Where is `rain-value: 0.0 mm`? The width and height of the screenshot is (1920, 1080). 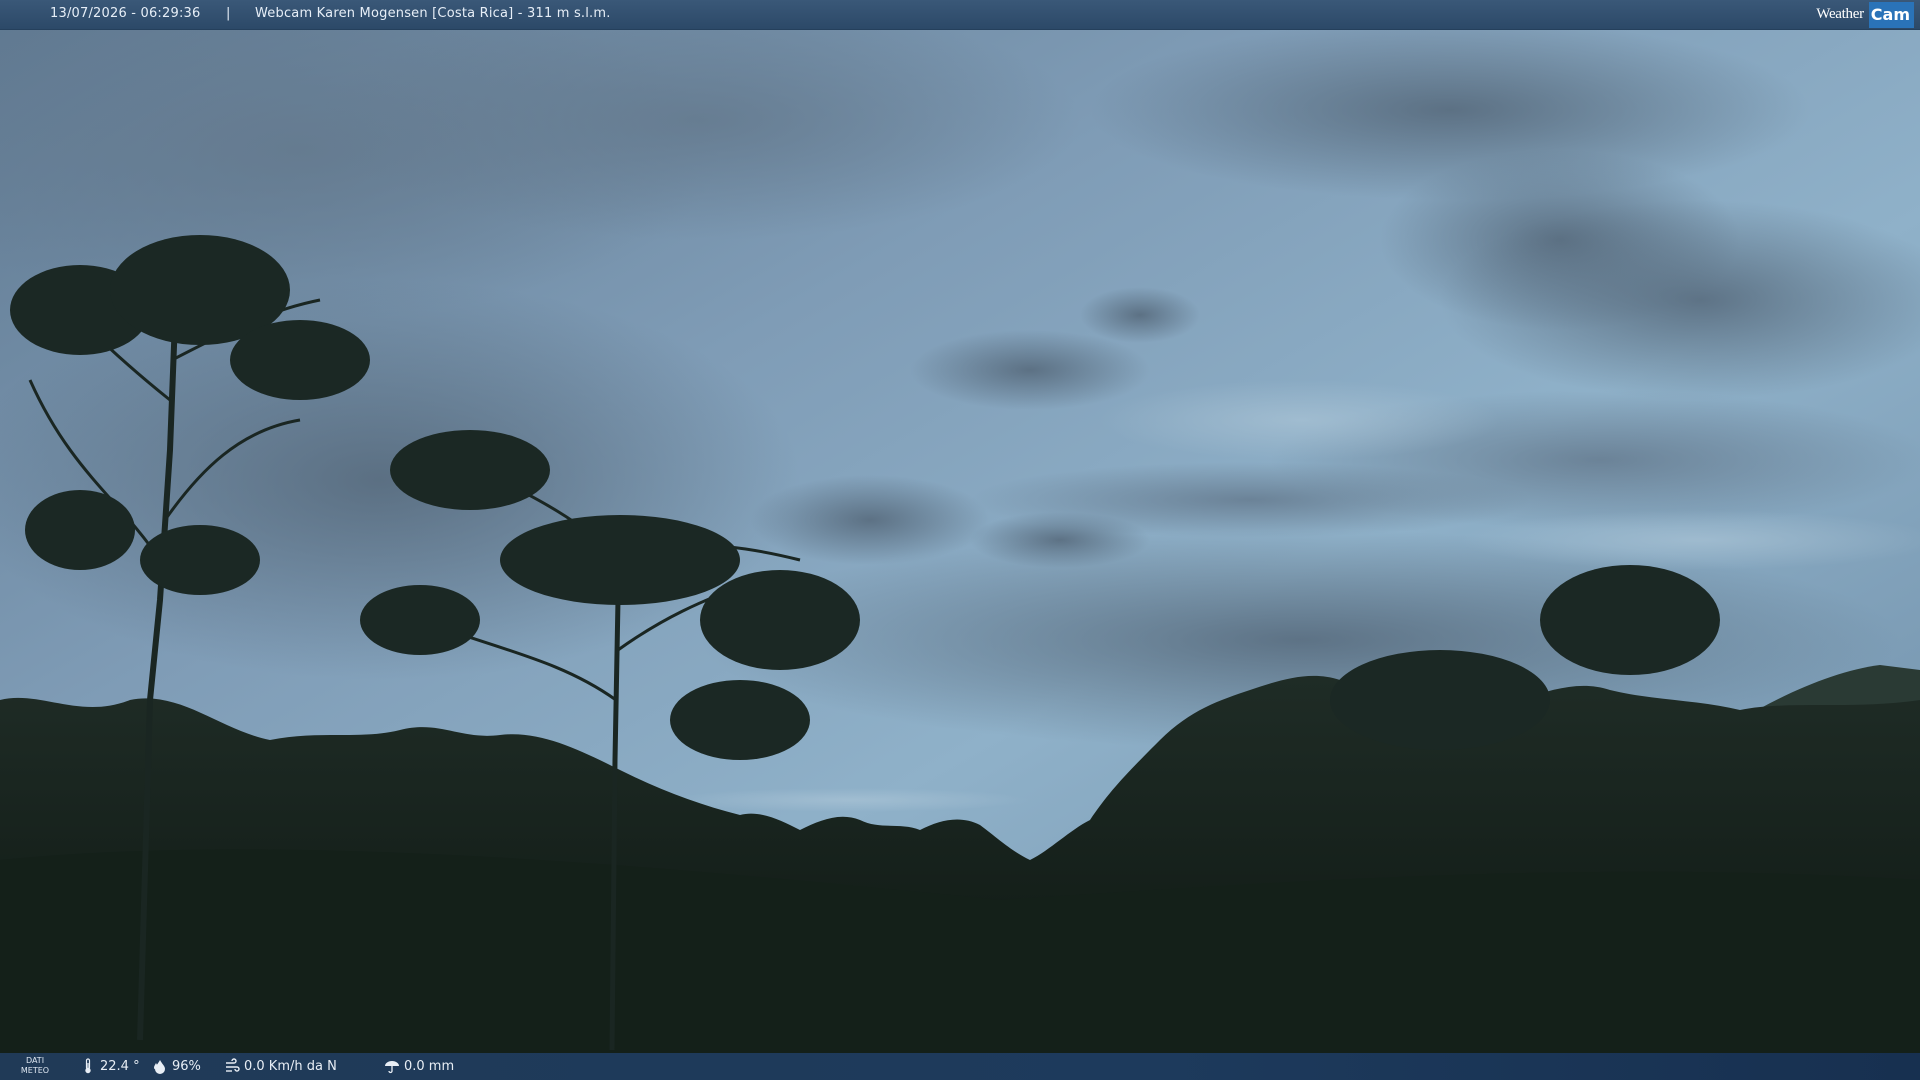 rain-value: 0.0 mm is located at coordinates (429, 1066).